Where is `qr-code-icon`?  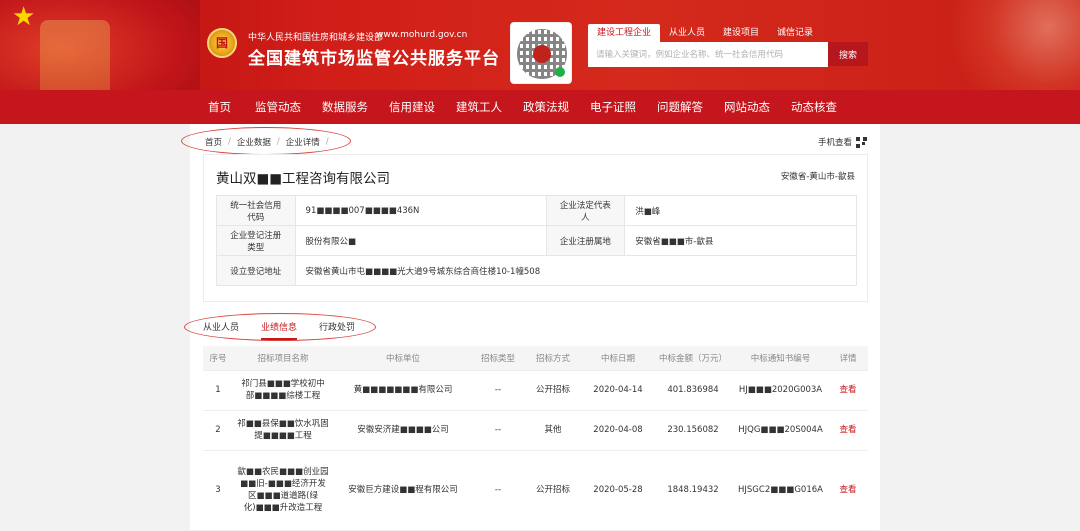 qr-code-icon is located at coordinates (862, 142).